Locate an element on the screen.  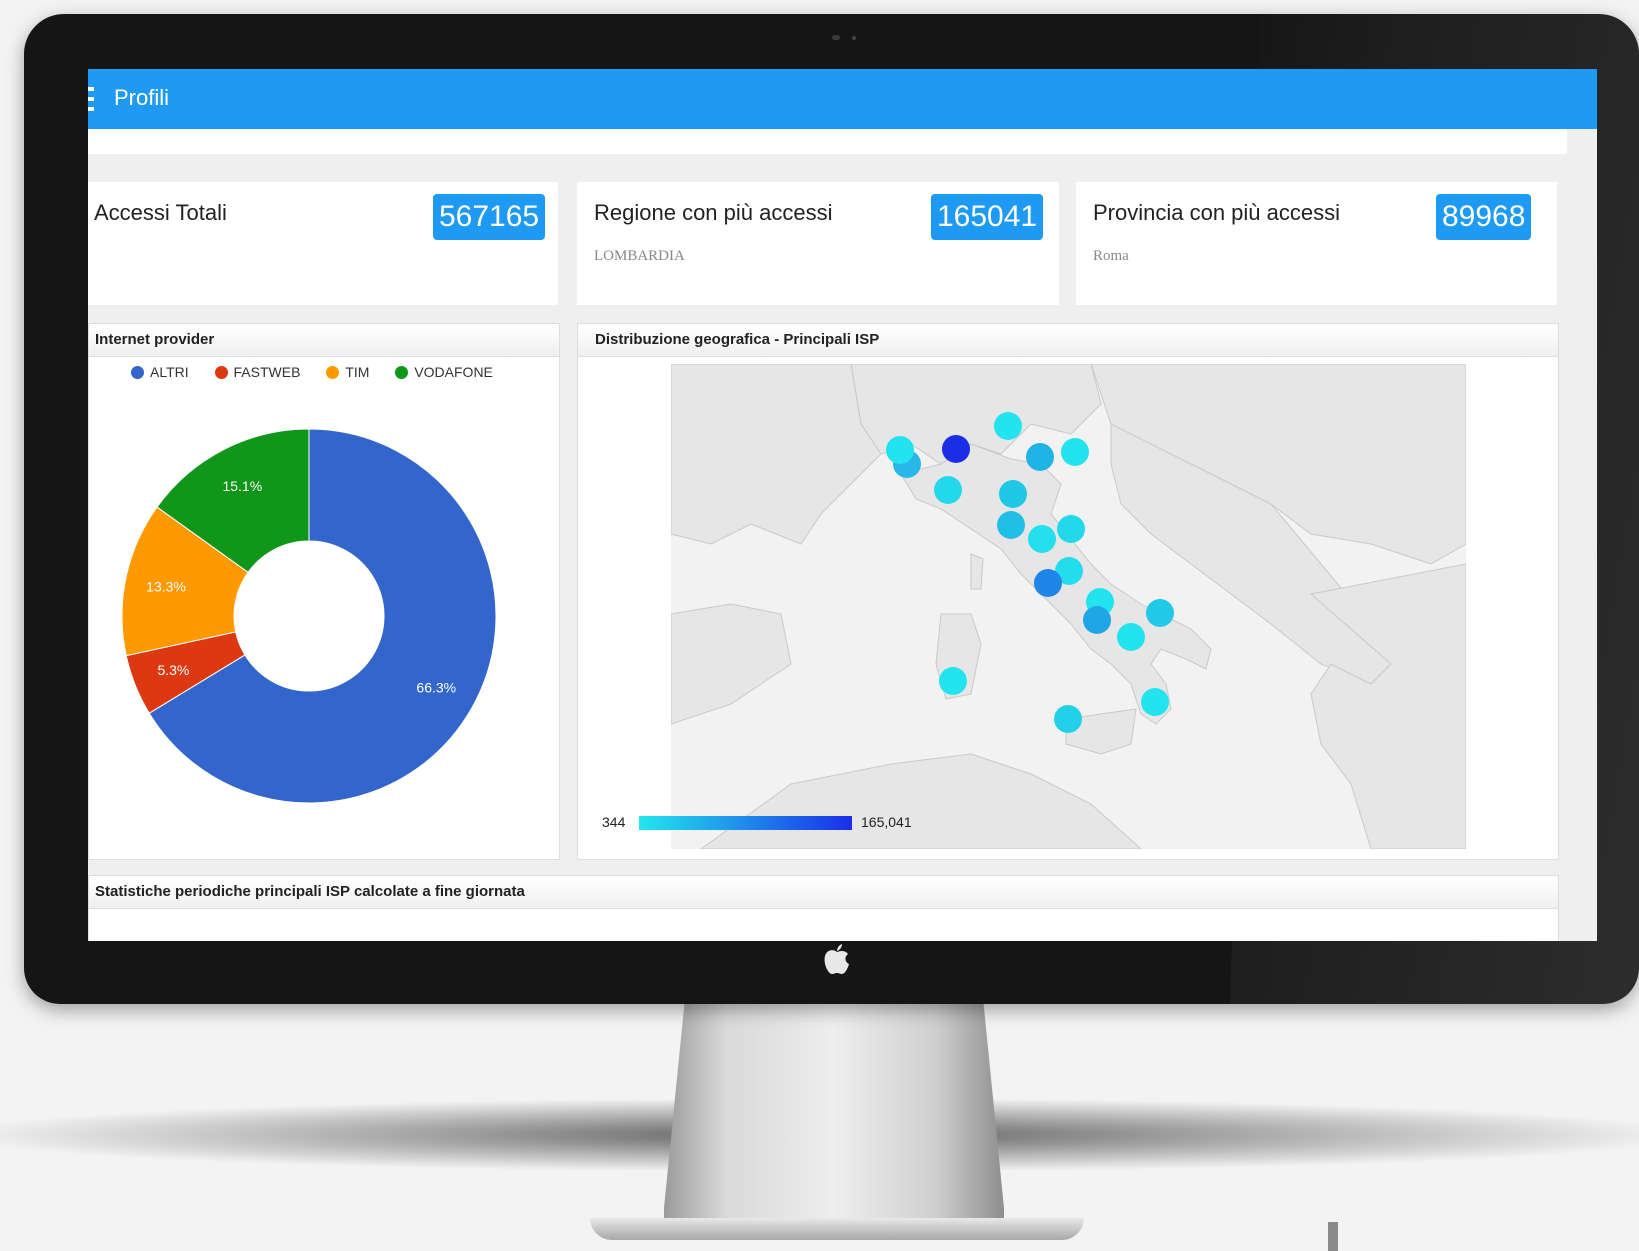
color-scale-min: 344 is located at coordinates (614, 822).